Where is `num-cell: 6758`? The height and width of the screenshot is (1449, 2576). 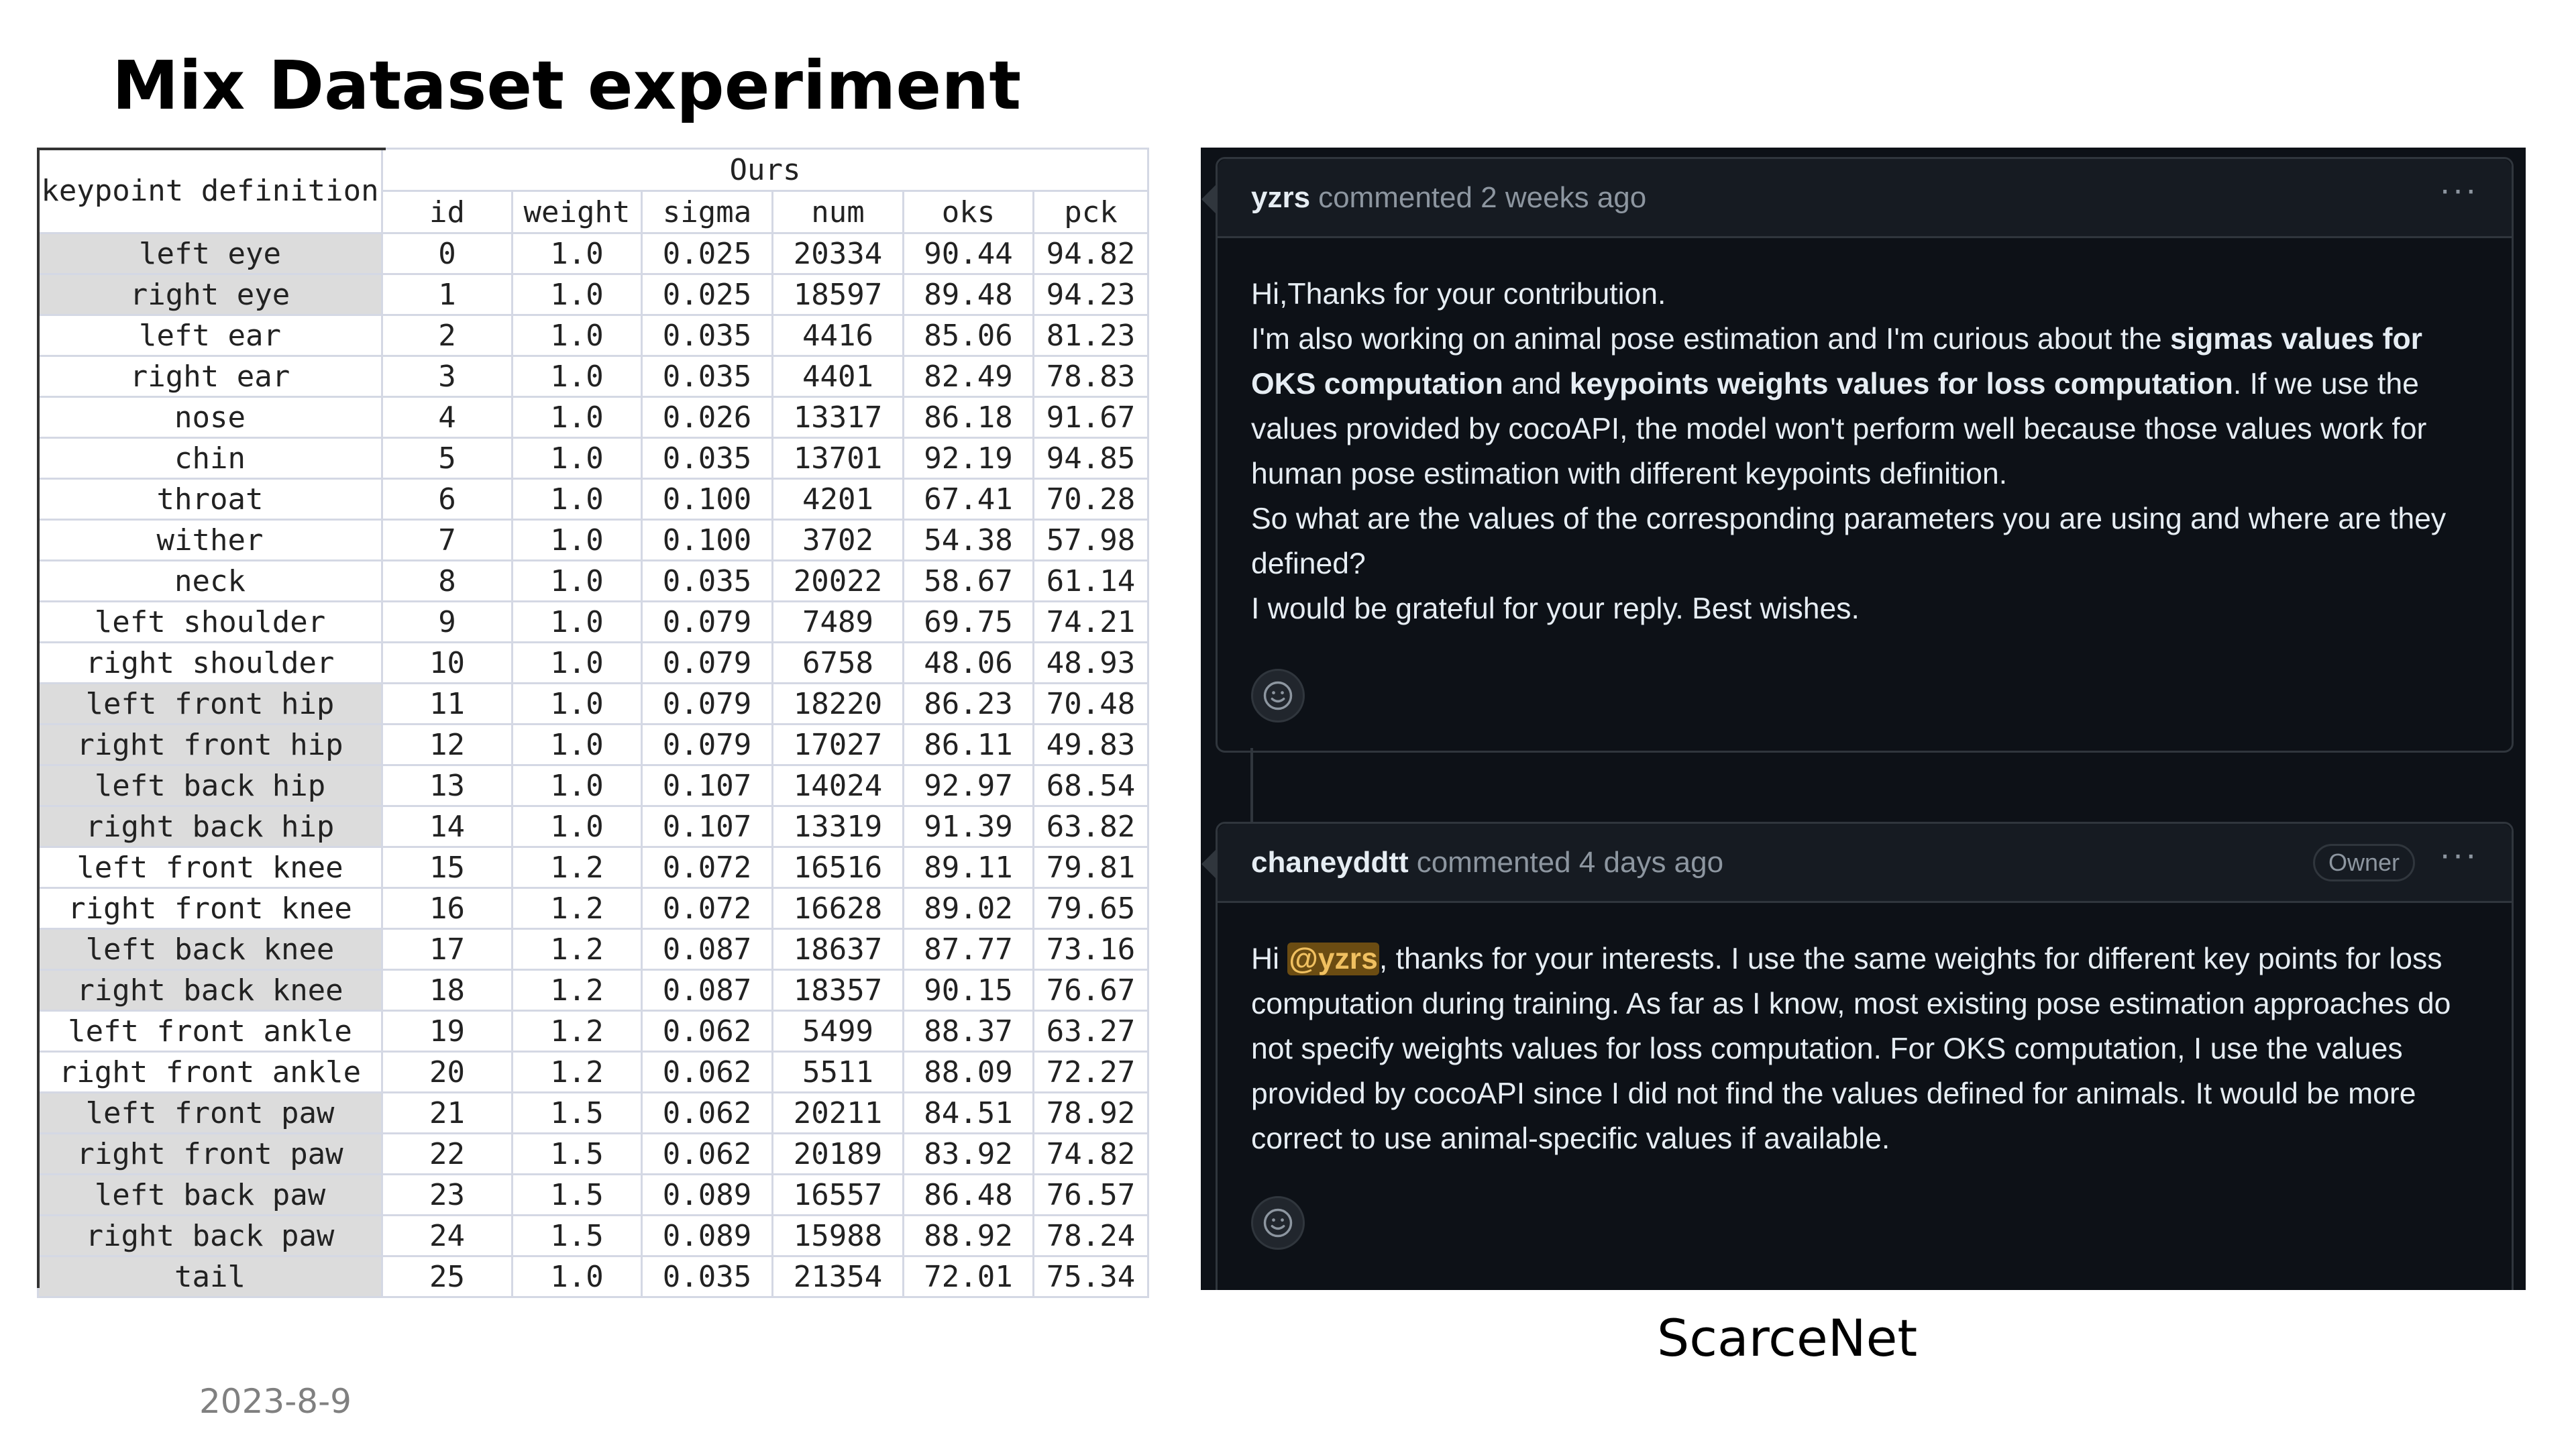 num-cell: 6758 is located at coordinates (837, 662).